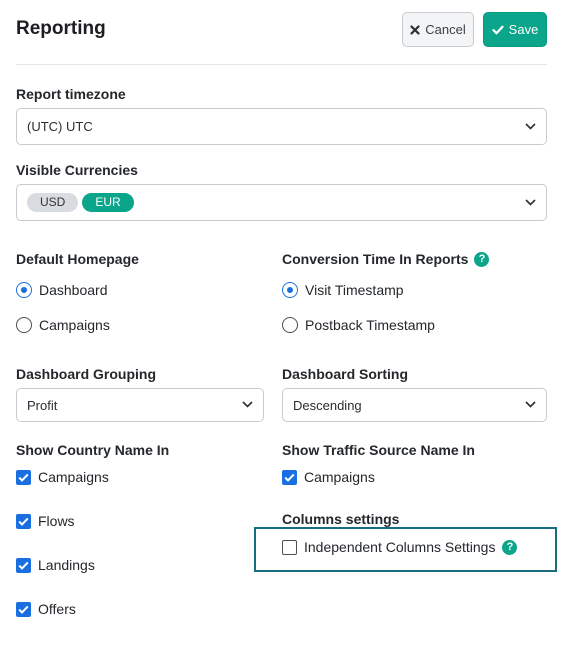  What do you see at coordinates (341, 519) in the screenshot?
I see `columns-settings-label: Columns settings` at bounding box center [341, 519].